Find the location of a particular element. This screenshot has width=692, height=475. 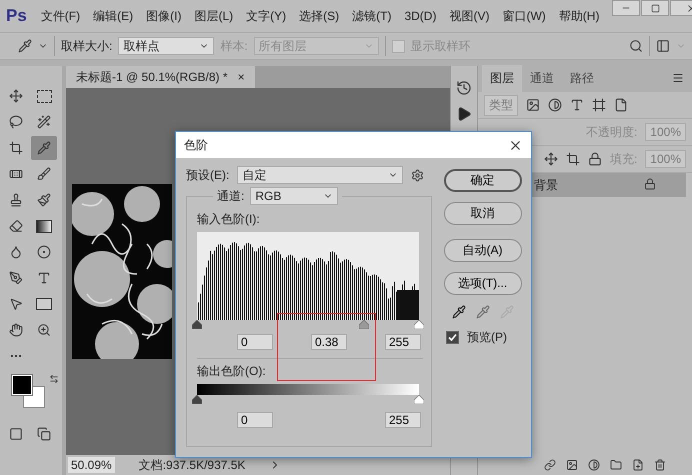

marquee-icon is located at coordinates (44, 96).